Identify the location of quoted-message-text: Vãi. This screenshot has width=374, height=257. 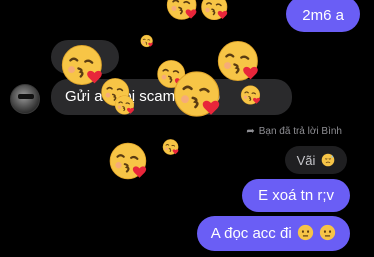
(306, 160).